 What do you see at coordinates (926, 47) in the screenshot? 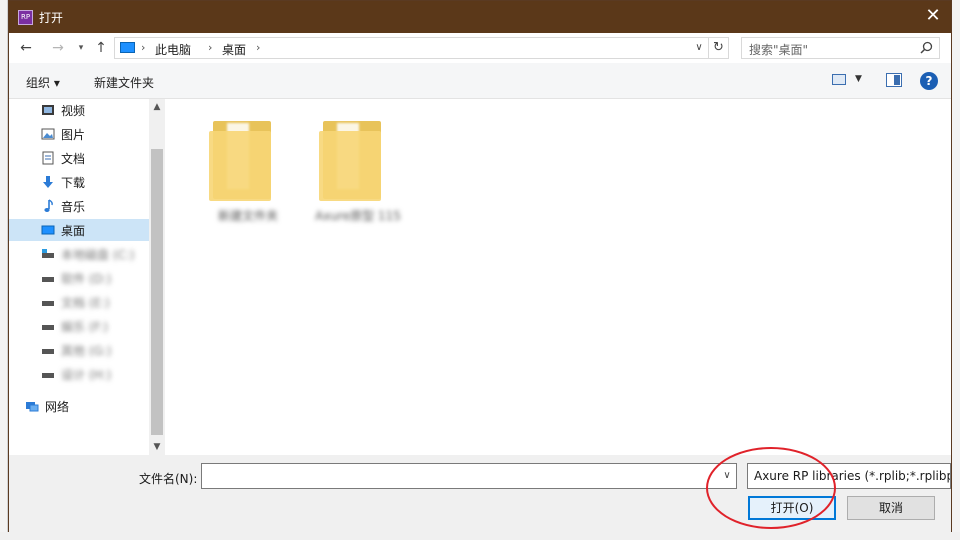
I see `search-icon` at bounding box center [926, 47].